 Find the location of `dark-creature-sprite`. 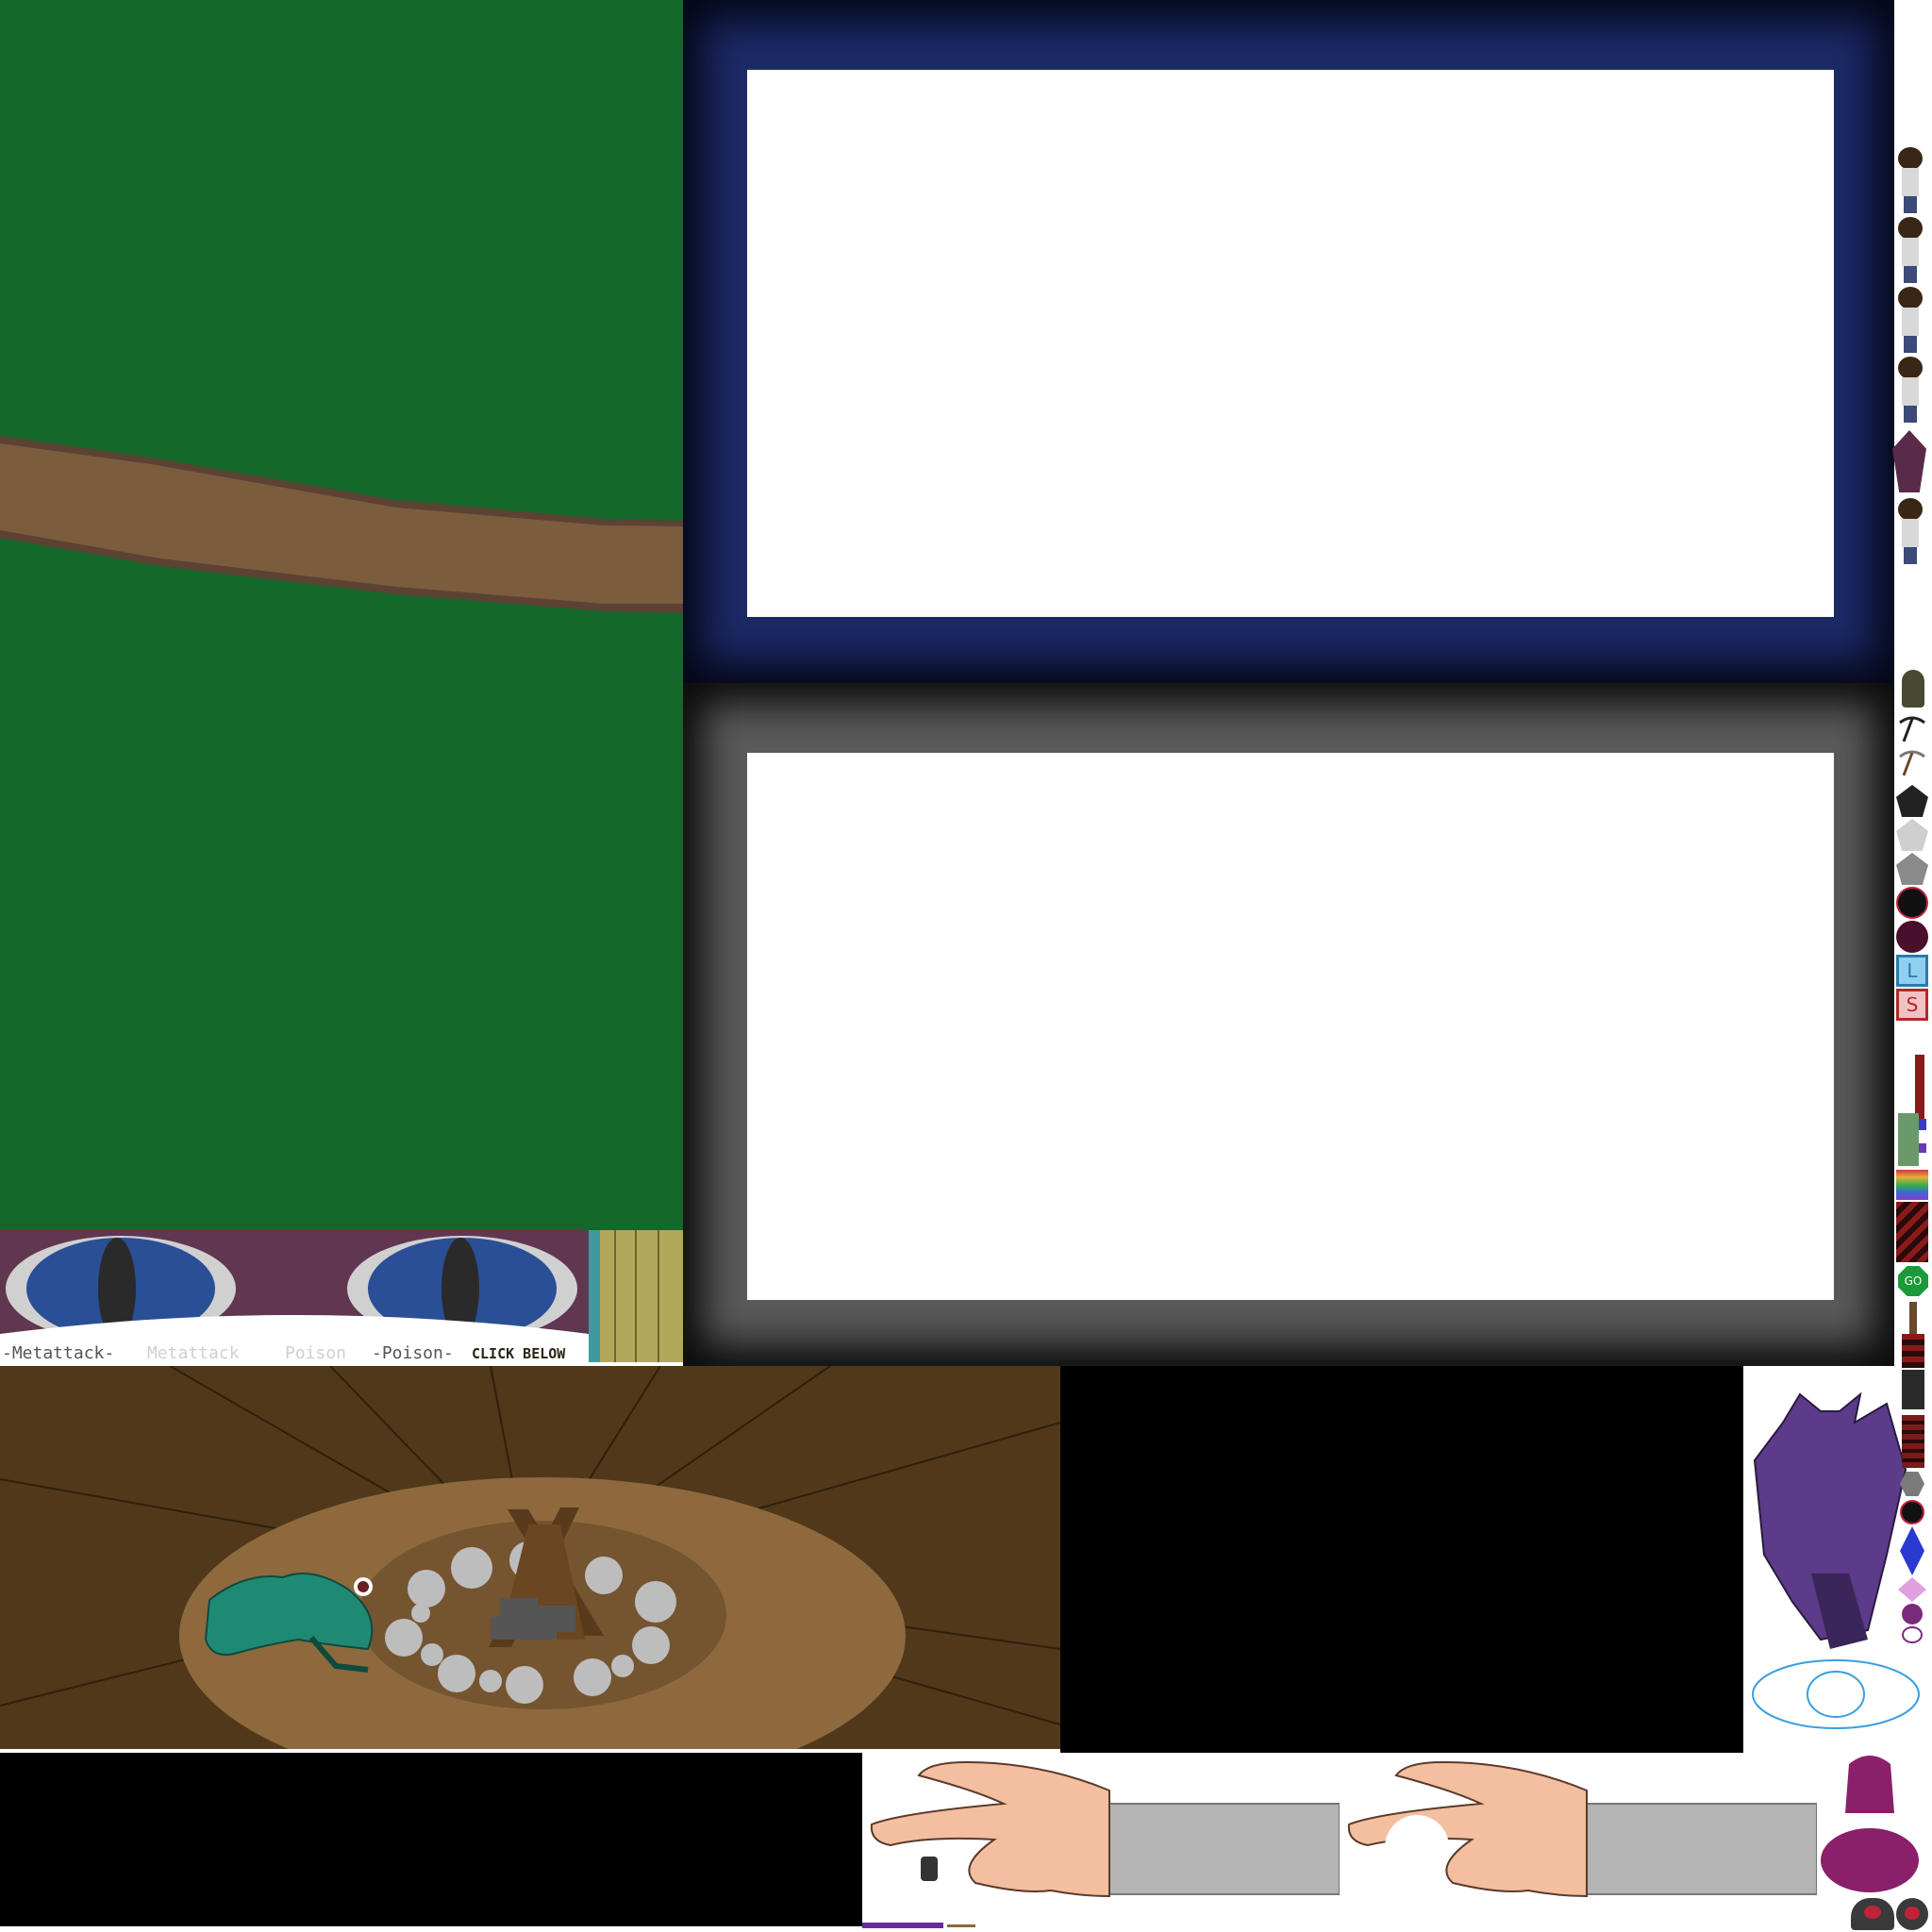

dark-creature-sprite is located at coordinates (1913, 1390).